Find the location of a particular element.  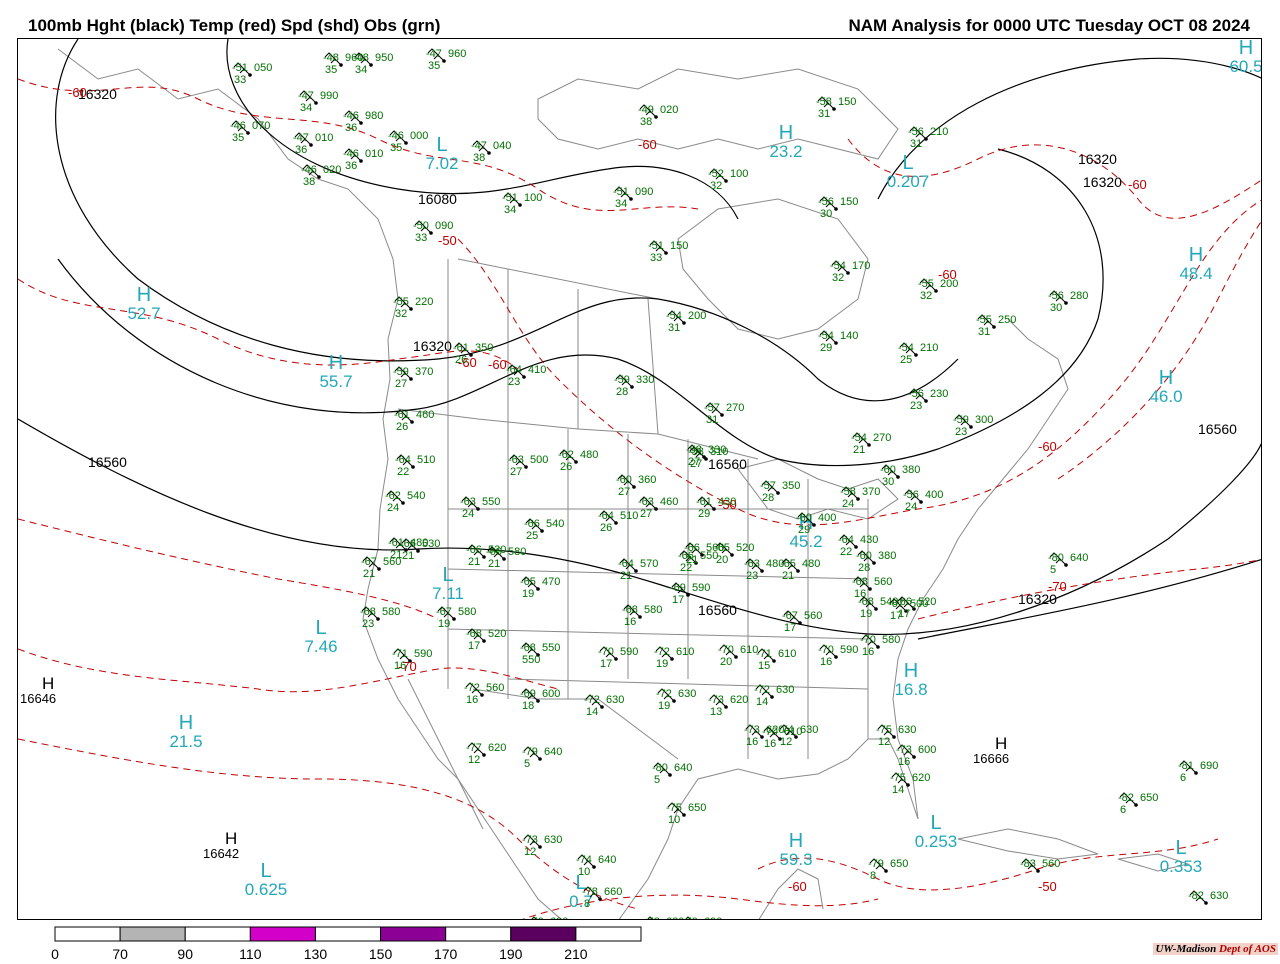

obs-temp: -57 is located at coordinates (768, 486).